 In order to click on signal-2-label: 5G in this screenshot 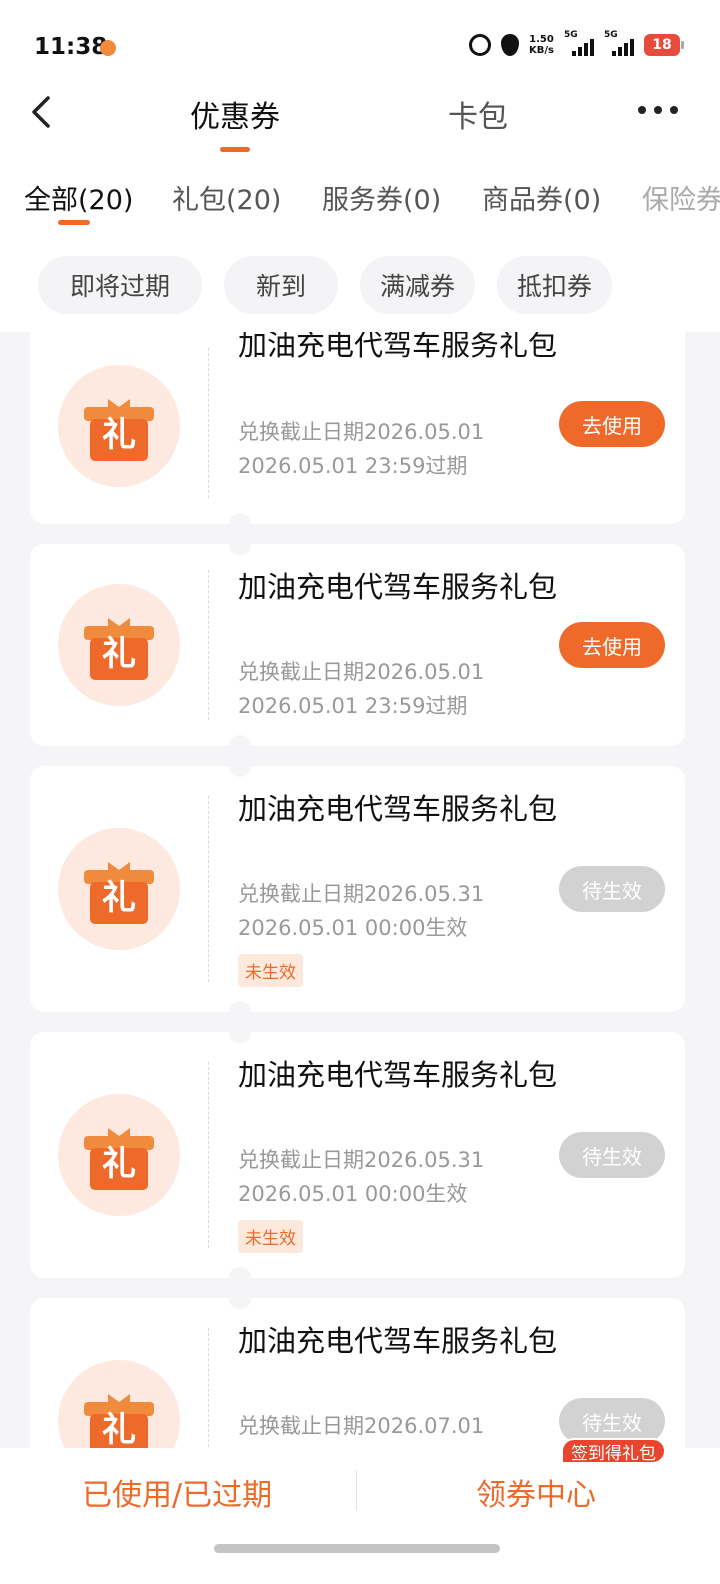, I will do `click(611, 35)`.